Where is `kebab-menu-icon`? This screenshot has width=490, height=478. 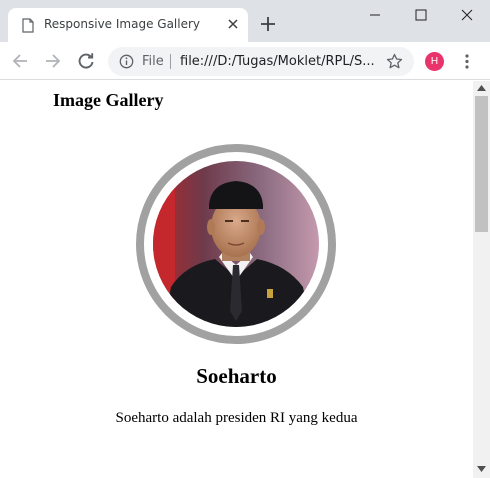 kebab-menu-icon is located at coordinates (467, 61).